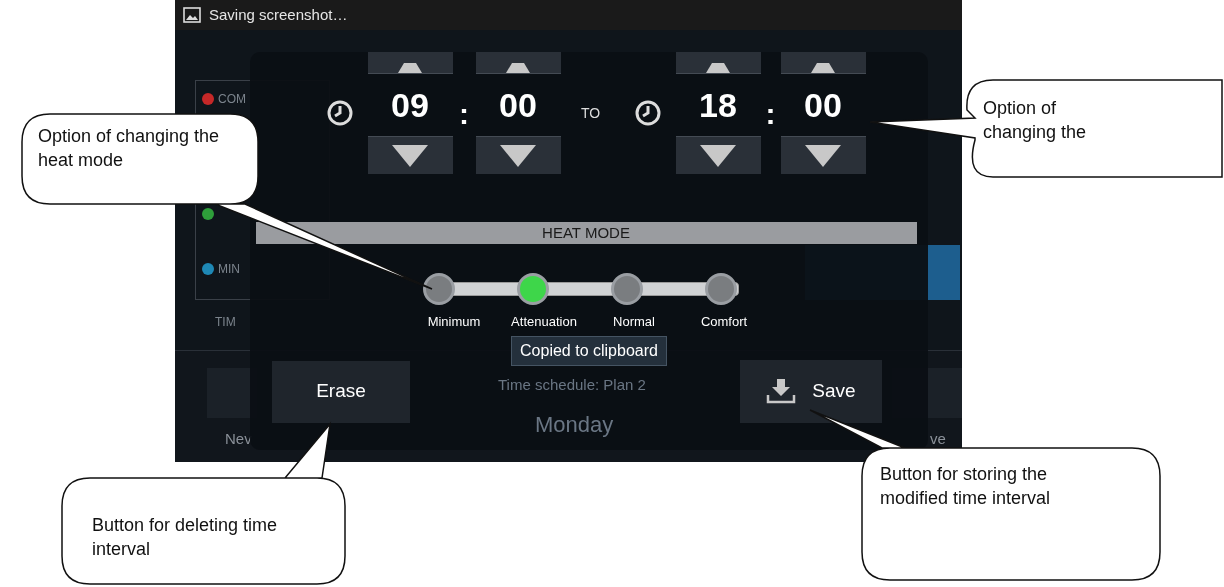  What do you see at coordinates (586, 233) in the screenshot?
I see `section-header: HEAT MODE` at bounding box center [586, 233].